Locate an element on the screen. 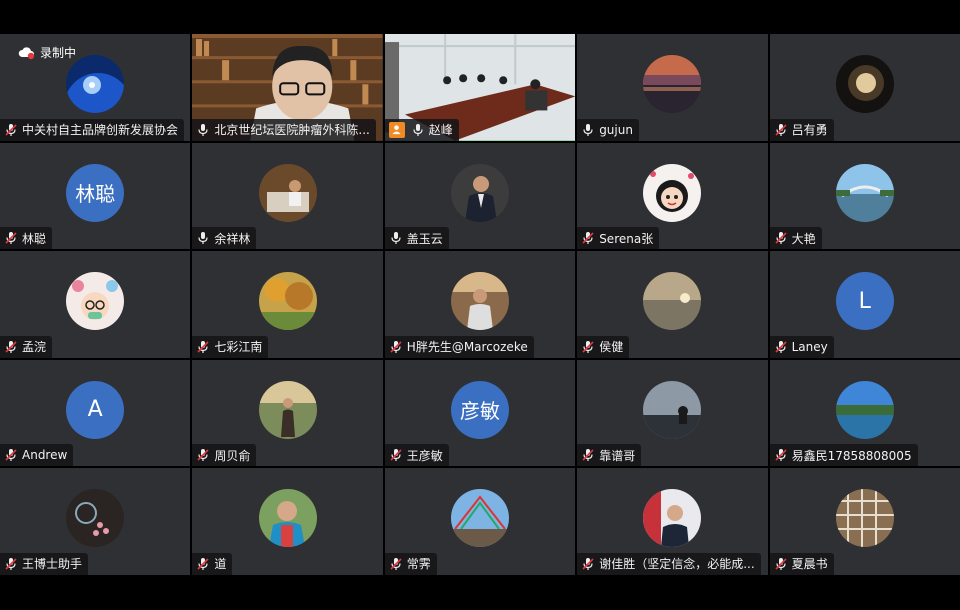 The height and width of the screenshot is (610, 960). participant-name: 大艳 is located at coordinates (803, 238).